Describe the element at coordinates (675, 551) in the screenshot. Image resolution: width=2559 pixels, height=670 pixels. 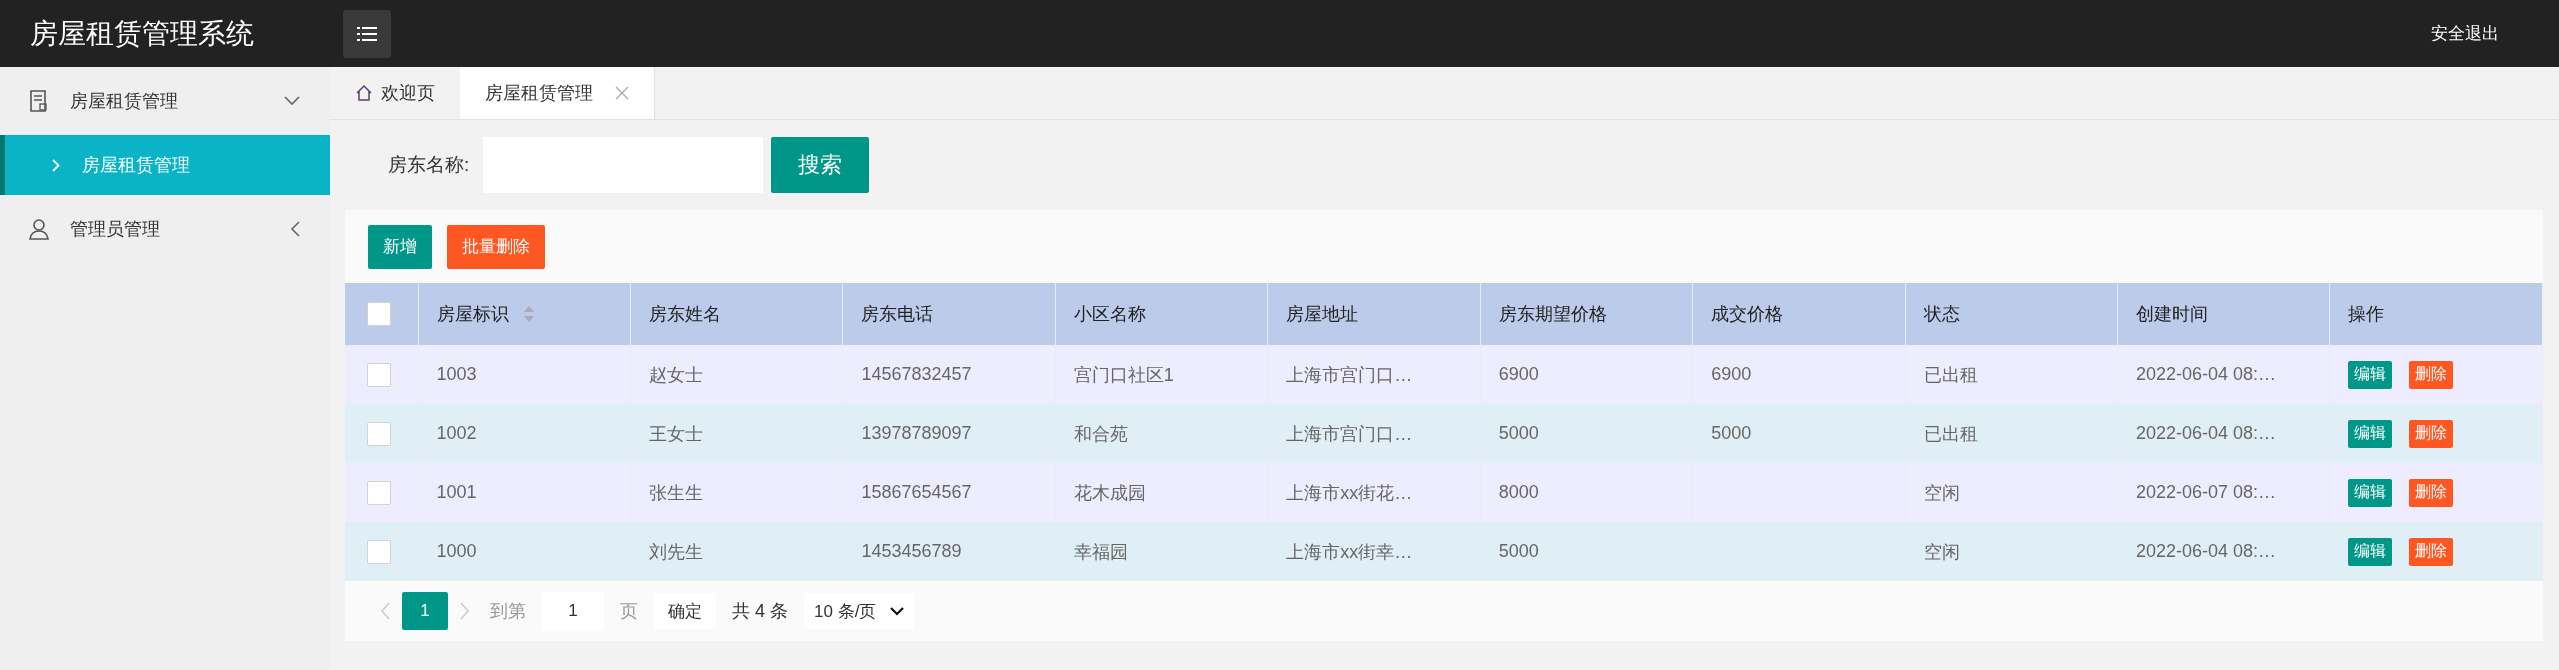
I see `table-cell: 刘先生` at that location.